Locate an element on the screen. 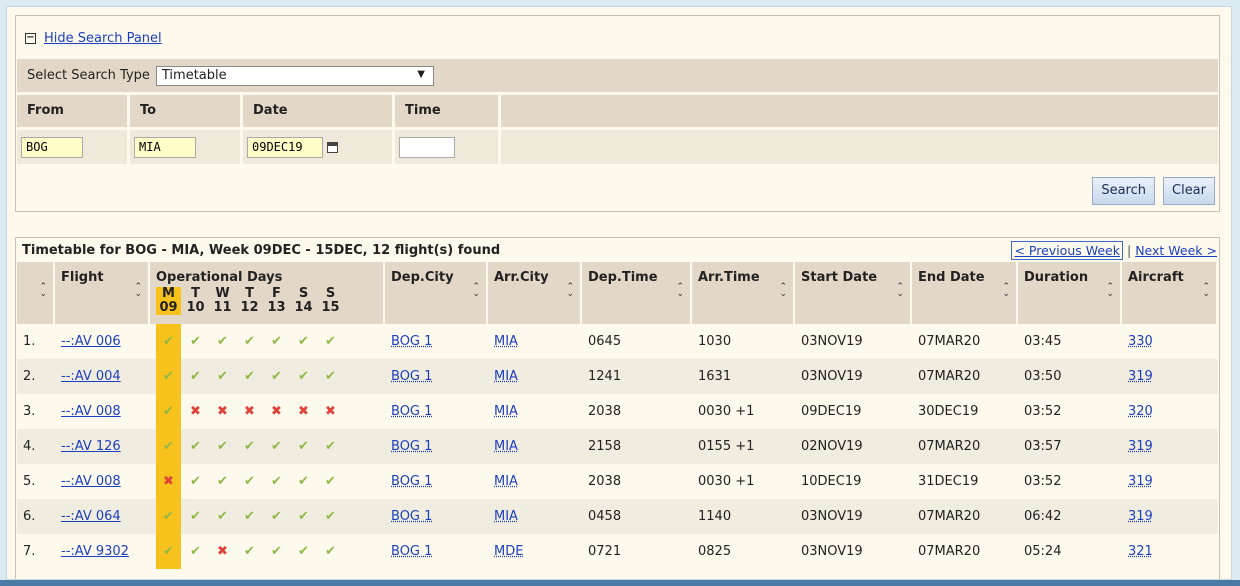  input-filler is located at coordinates (859, 147).